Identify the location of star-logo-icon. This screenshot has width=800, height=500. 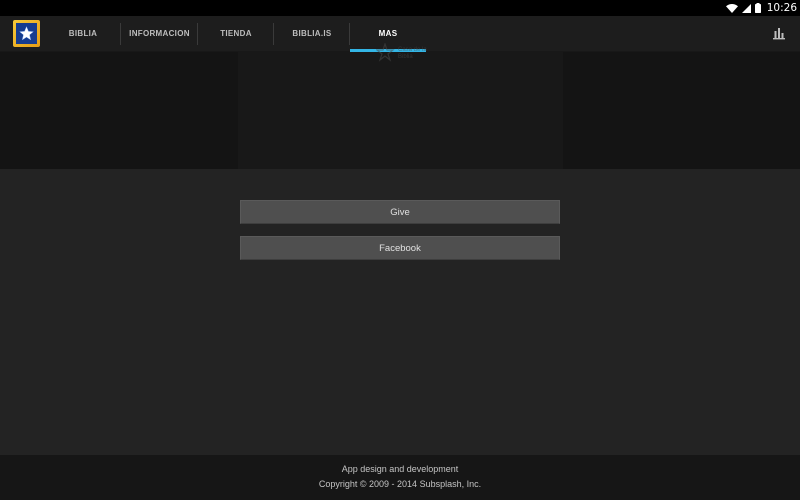
(385, 52).